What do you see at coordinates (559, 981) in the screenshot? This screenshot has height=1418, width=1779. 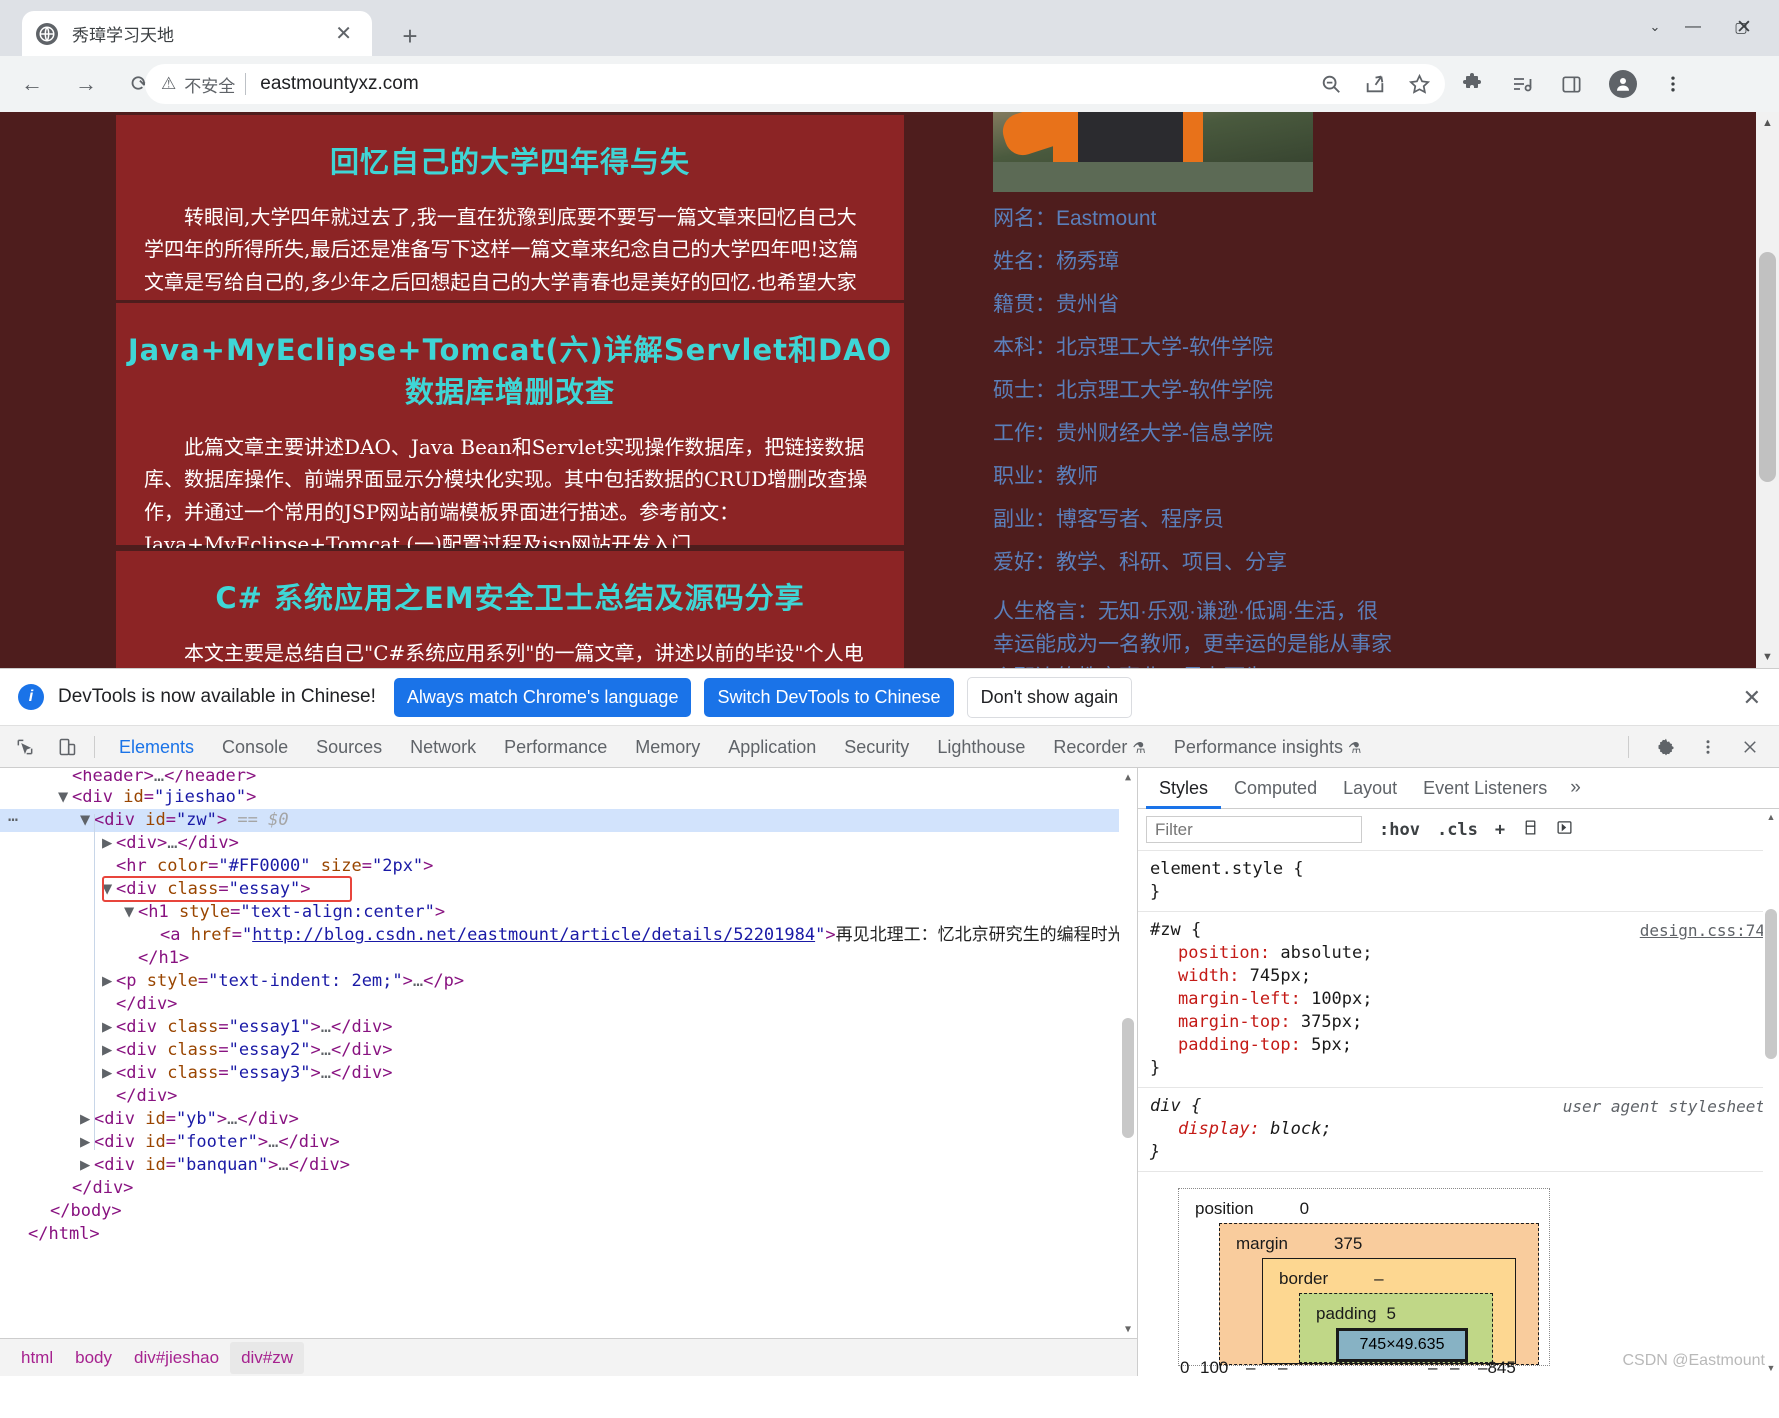 I see `dom-node-line: ▶ <p style="text-indent: 2em;">…</p>` at bounding box center [559, 981].